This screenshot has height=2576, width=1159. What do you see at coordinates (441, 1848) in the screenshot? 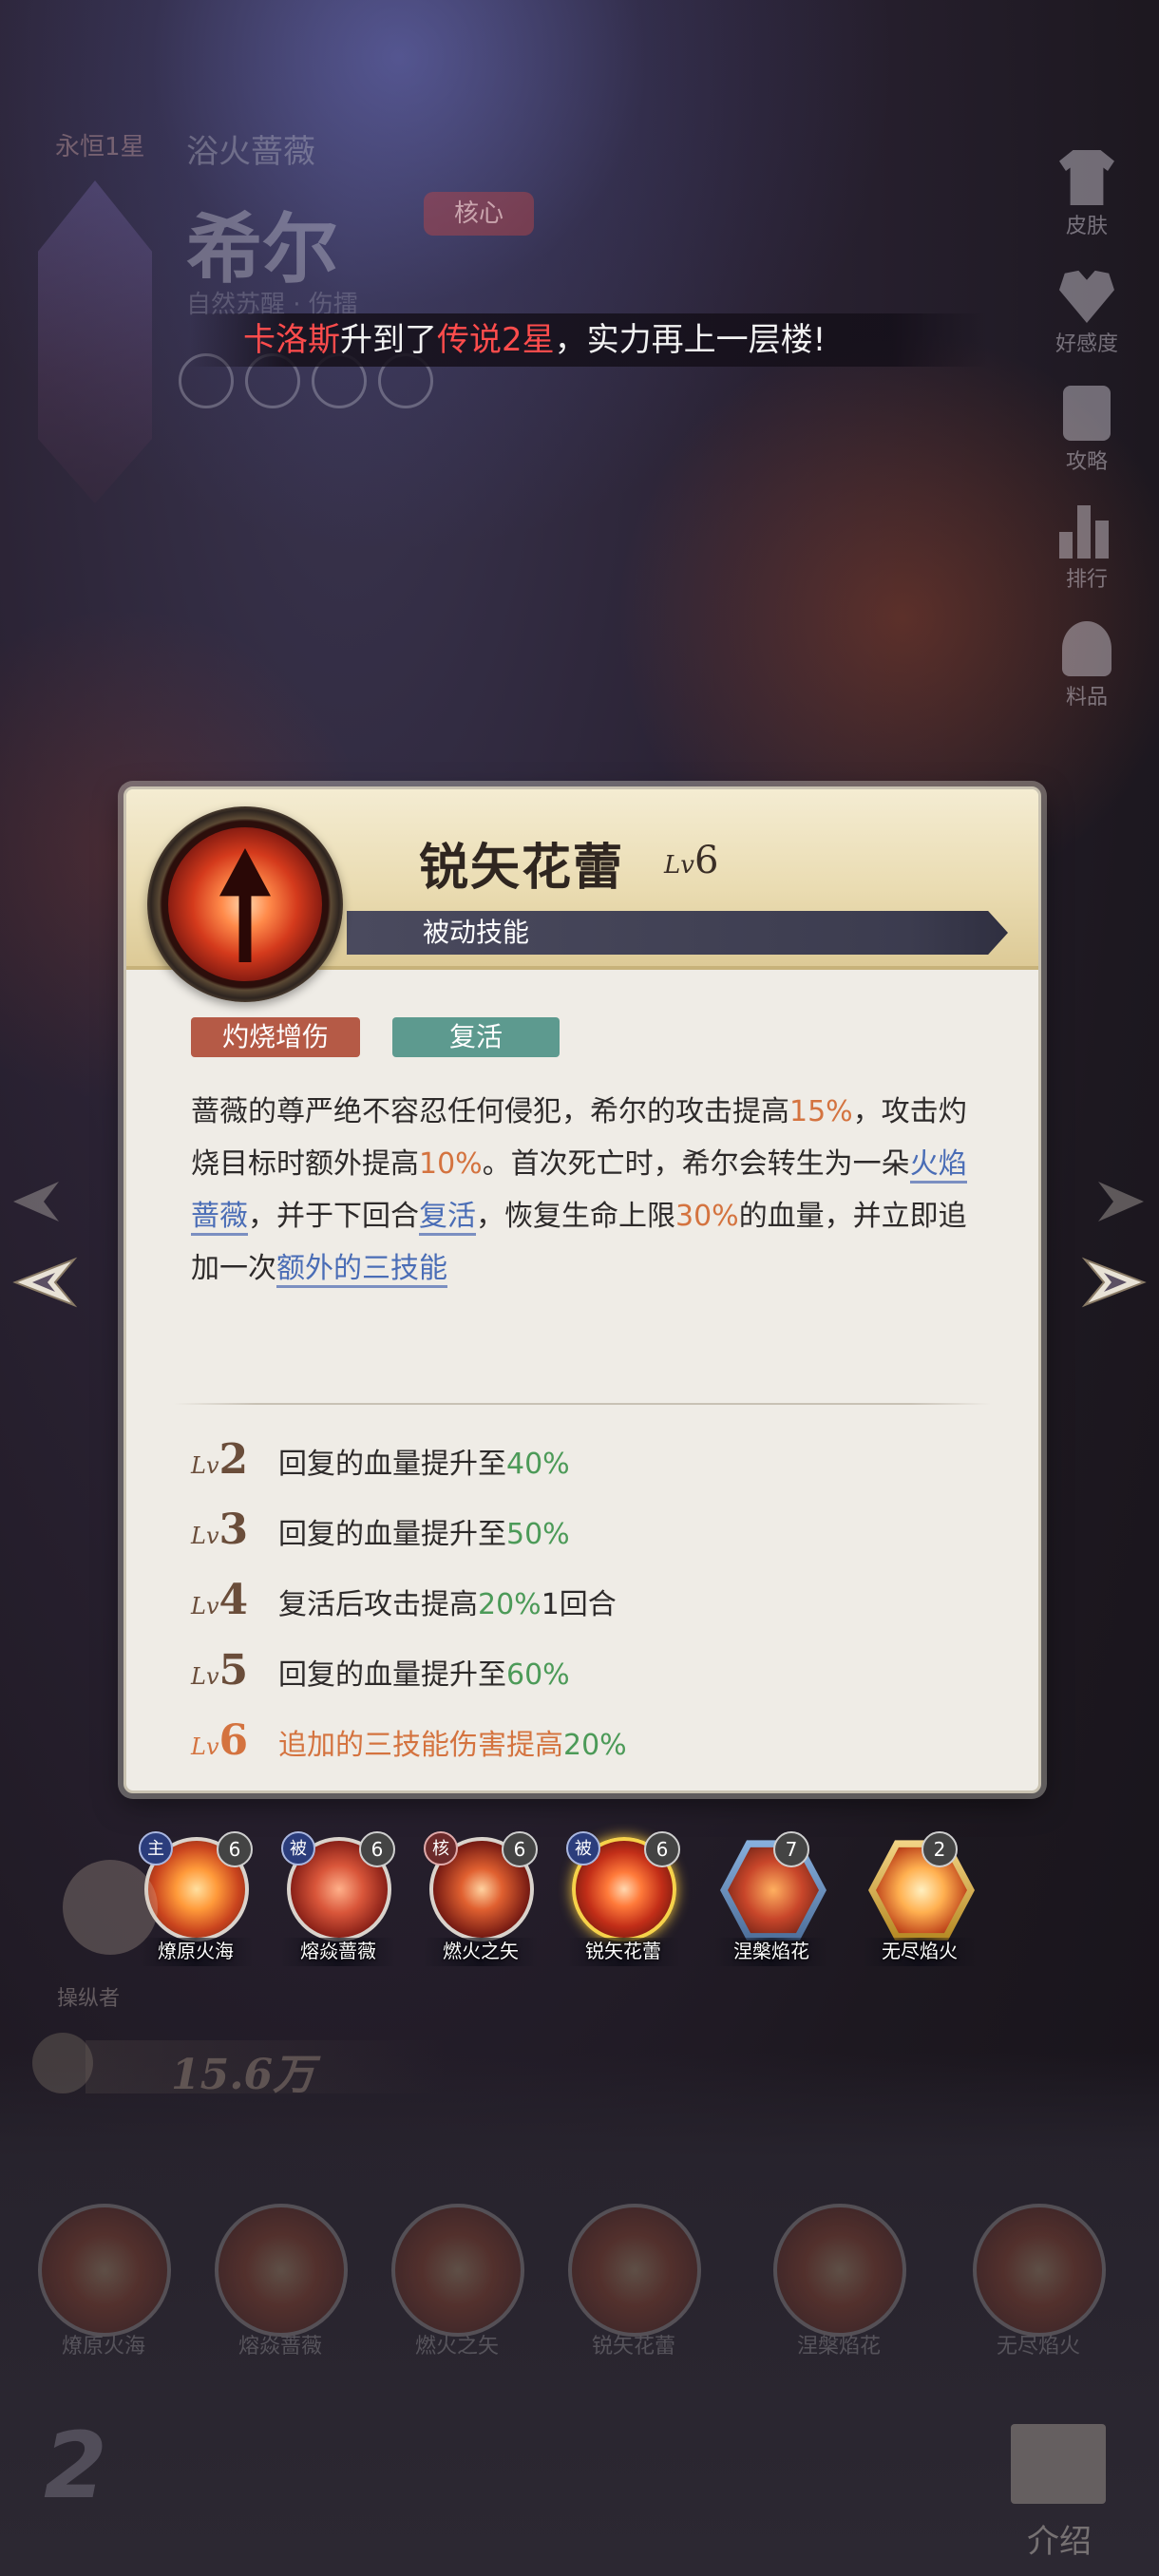
I see `skill-type-badge: 核` at bounding box center [441, 1848].